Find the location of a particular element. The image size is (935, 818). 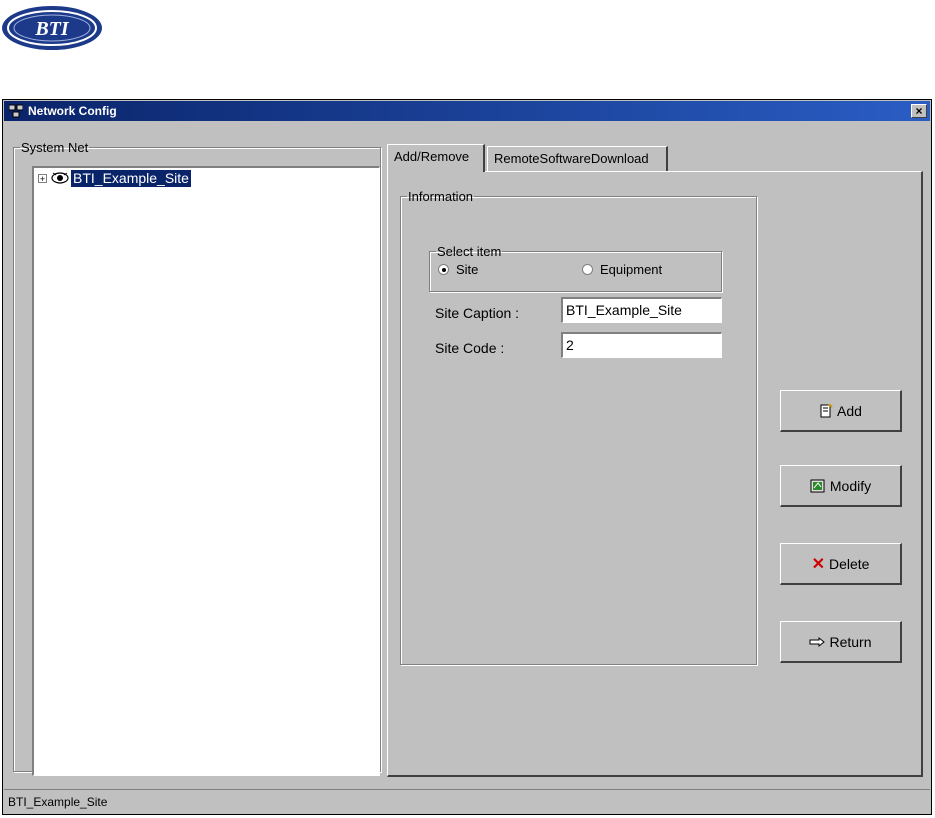

network-icon is located at coordinates (16, 111).